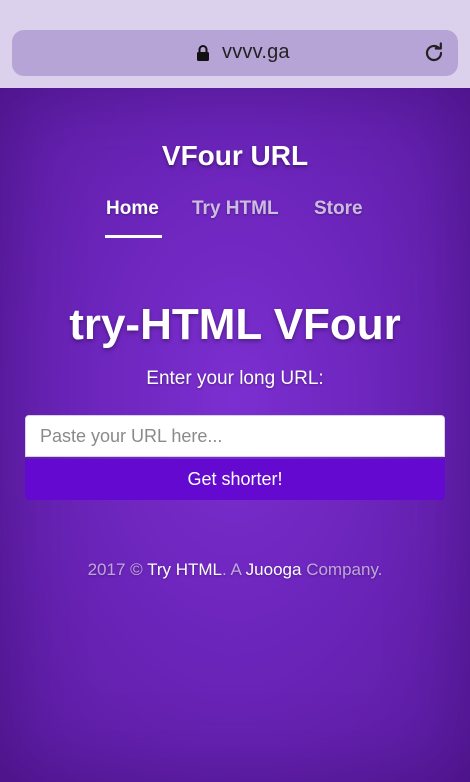 This screenshot has width=470, height=782. What do you see at coordinates (132, 209) in the screenshot?
I see `nav-item-home: Home` at bounding box center [132, 209].